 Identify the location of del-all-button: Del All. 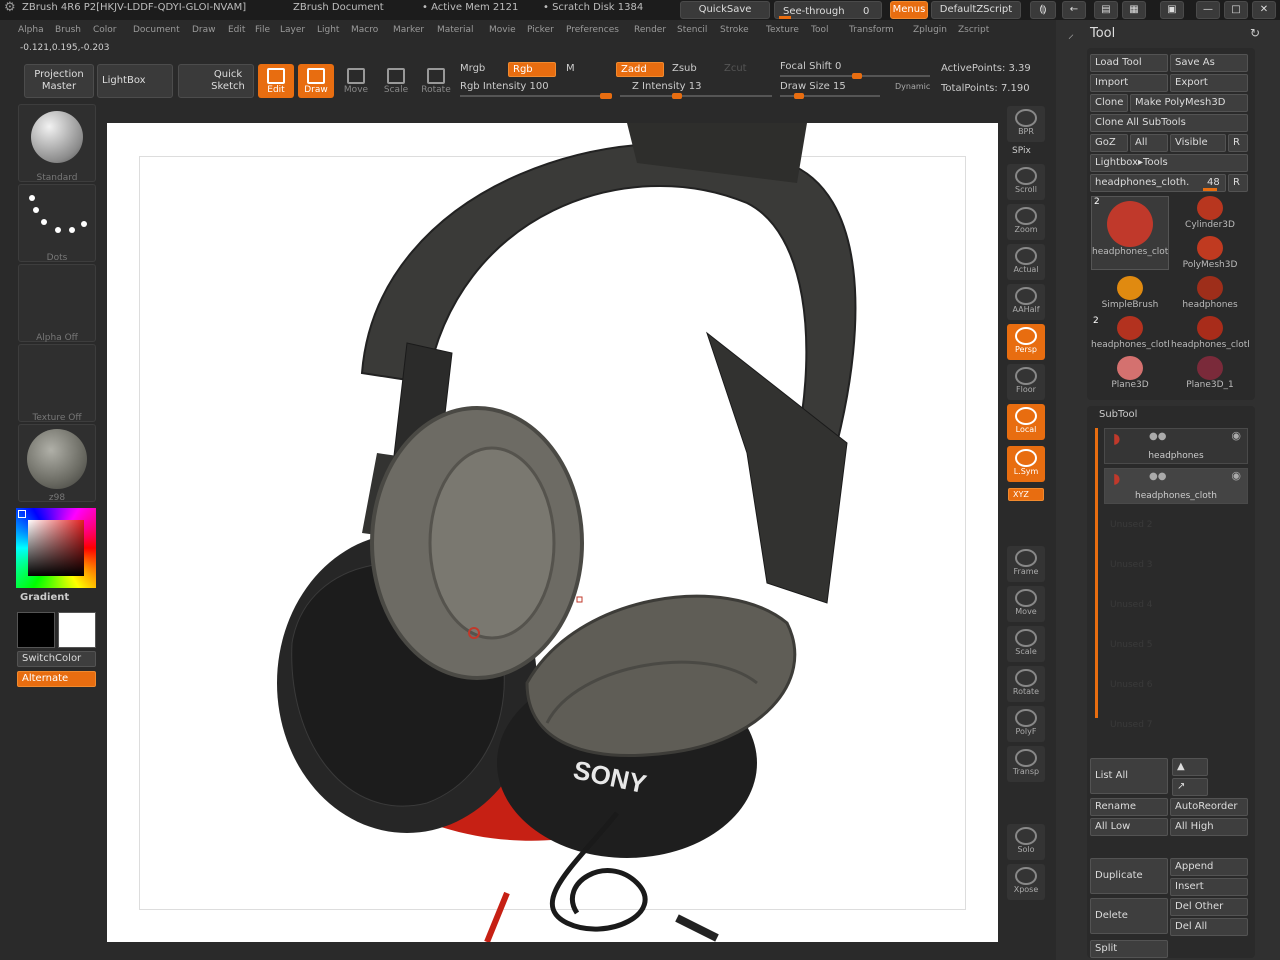
(1209, 927).